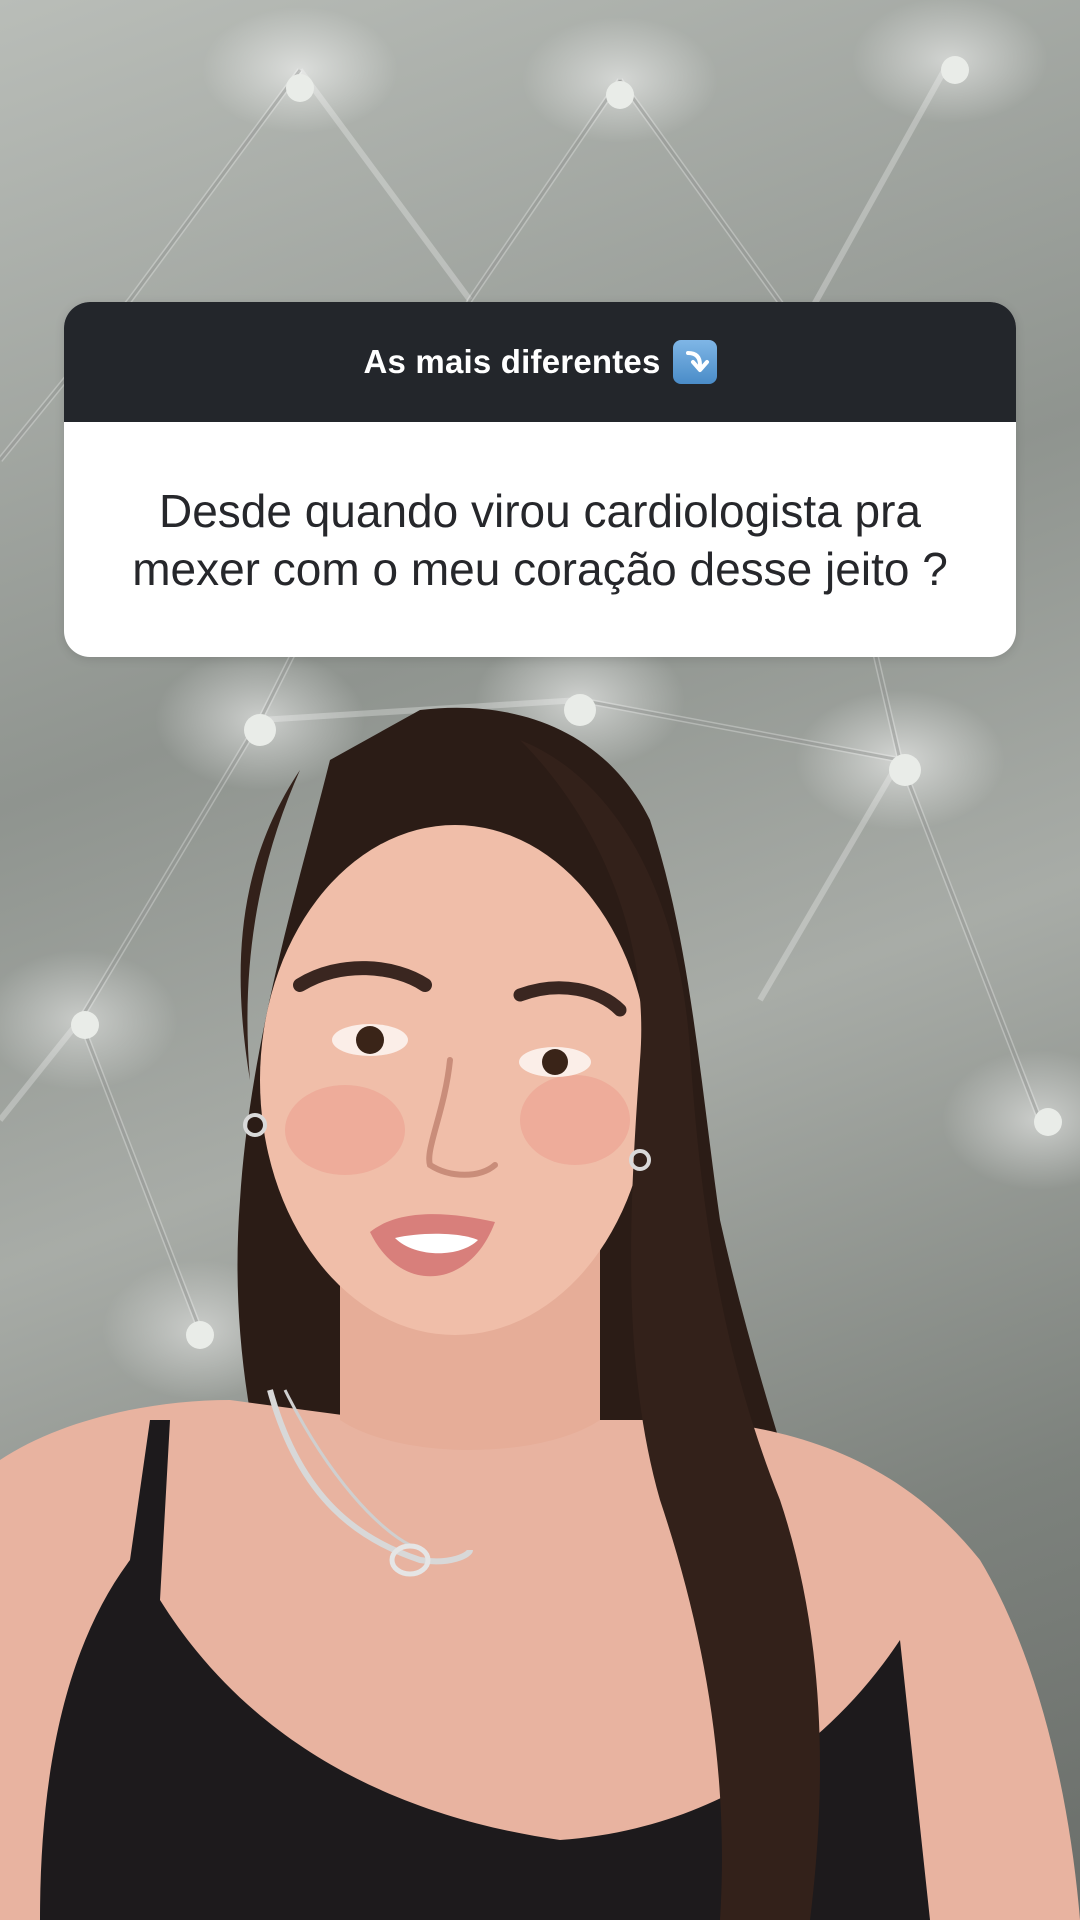 The width and height of the screenshot is (1080, 1920). What do you see at coordinates (512, 361) in the screenshot?
I see `question-prompt: As mais diferentes` at bounding box center [512, 361].